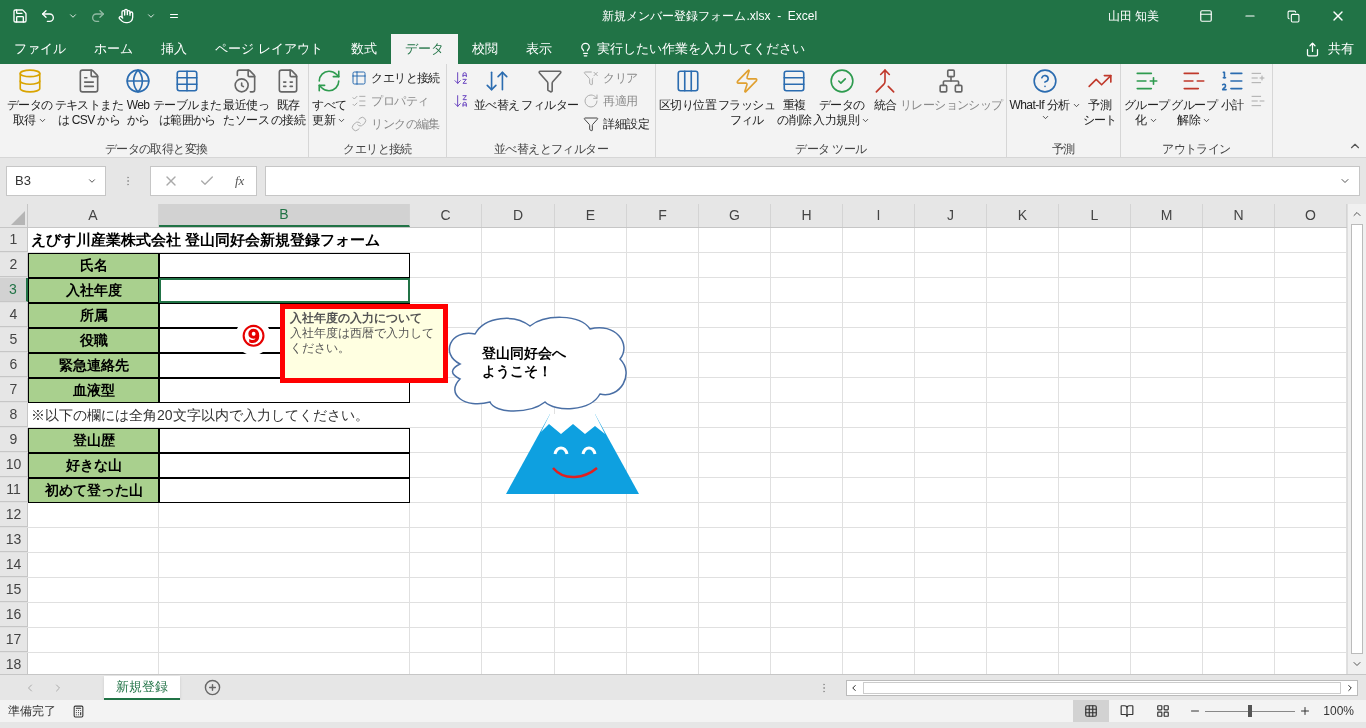 This screenshot has width=1366, height=728. Describe the element at coordinates (93, 365) in the screenshot. I see `field-label: 緊急連絡先` at that location.